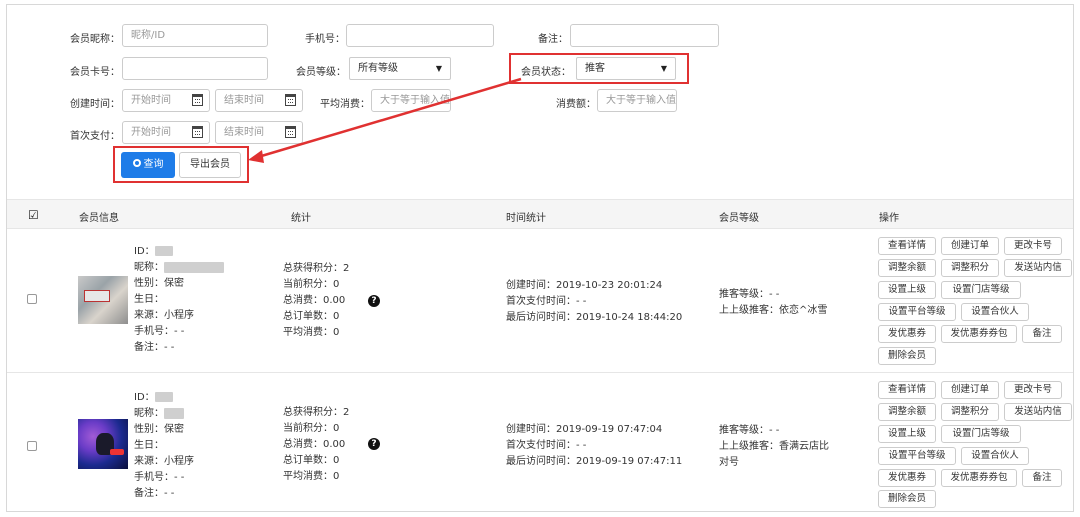 Image resolution: width=1080 pixels, height=517 pixels. Describe the element at coordinates (117, 452) in the screenshot. I see `avatar-accent` at that location.